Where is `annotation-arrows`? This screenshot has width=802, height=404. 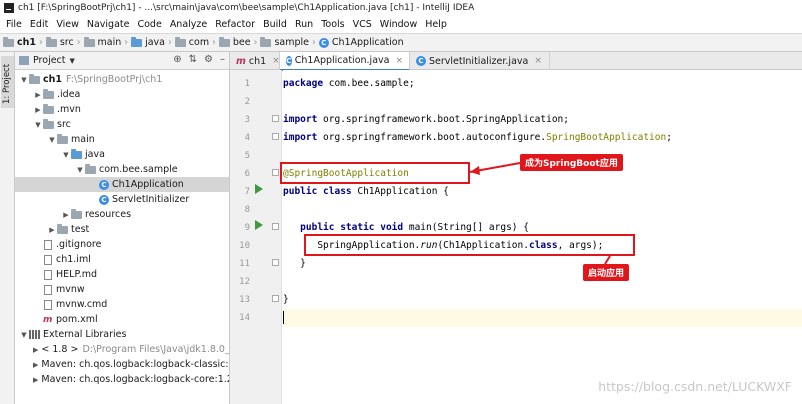
annotation-arrows is located at coordinates (540, 213).